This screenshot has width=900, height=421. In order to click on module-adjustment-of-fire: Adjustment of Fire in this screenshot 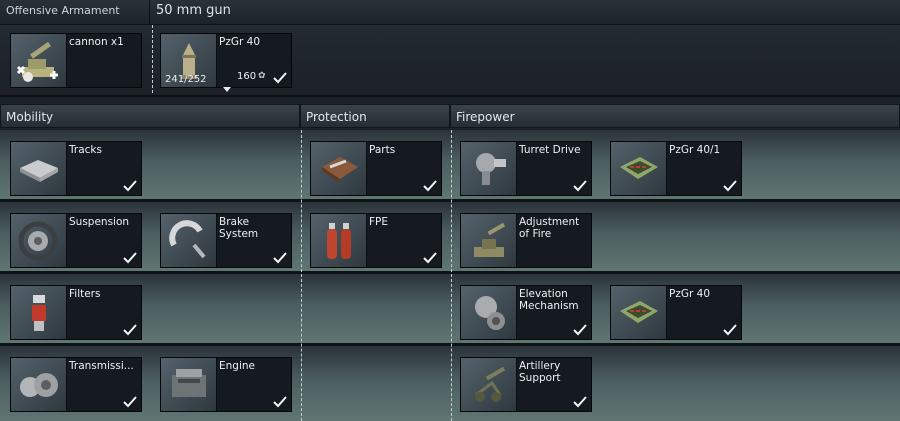, I will do `click(526, 240)`.